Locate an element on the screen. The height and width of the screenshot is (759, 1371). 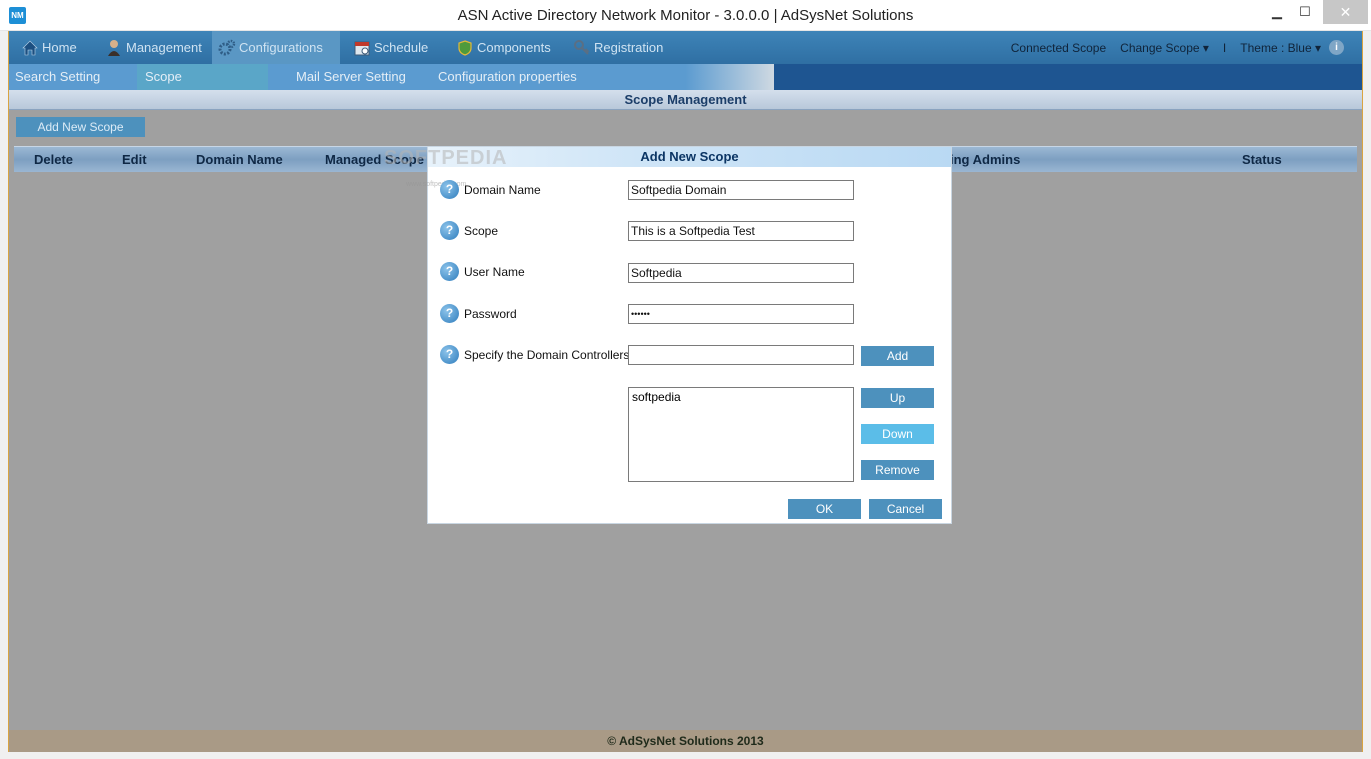
nav-item-label: Registration is located at coordinates (629, 47).